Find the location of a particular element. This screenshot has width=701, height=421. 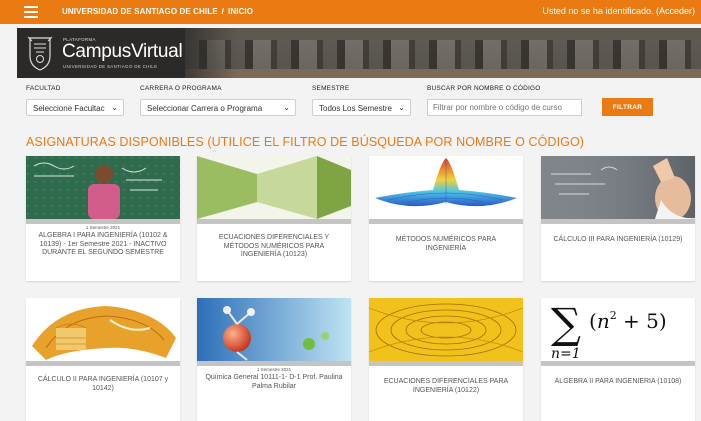

course-title: MÉTODOS NUMÉRICOS PARA INGENIERÍA is located at coordinates (446, 244).